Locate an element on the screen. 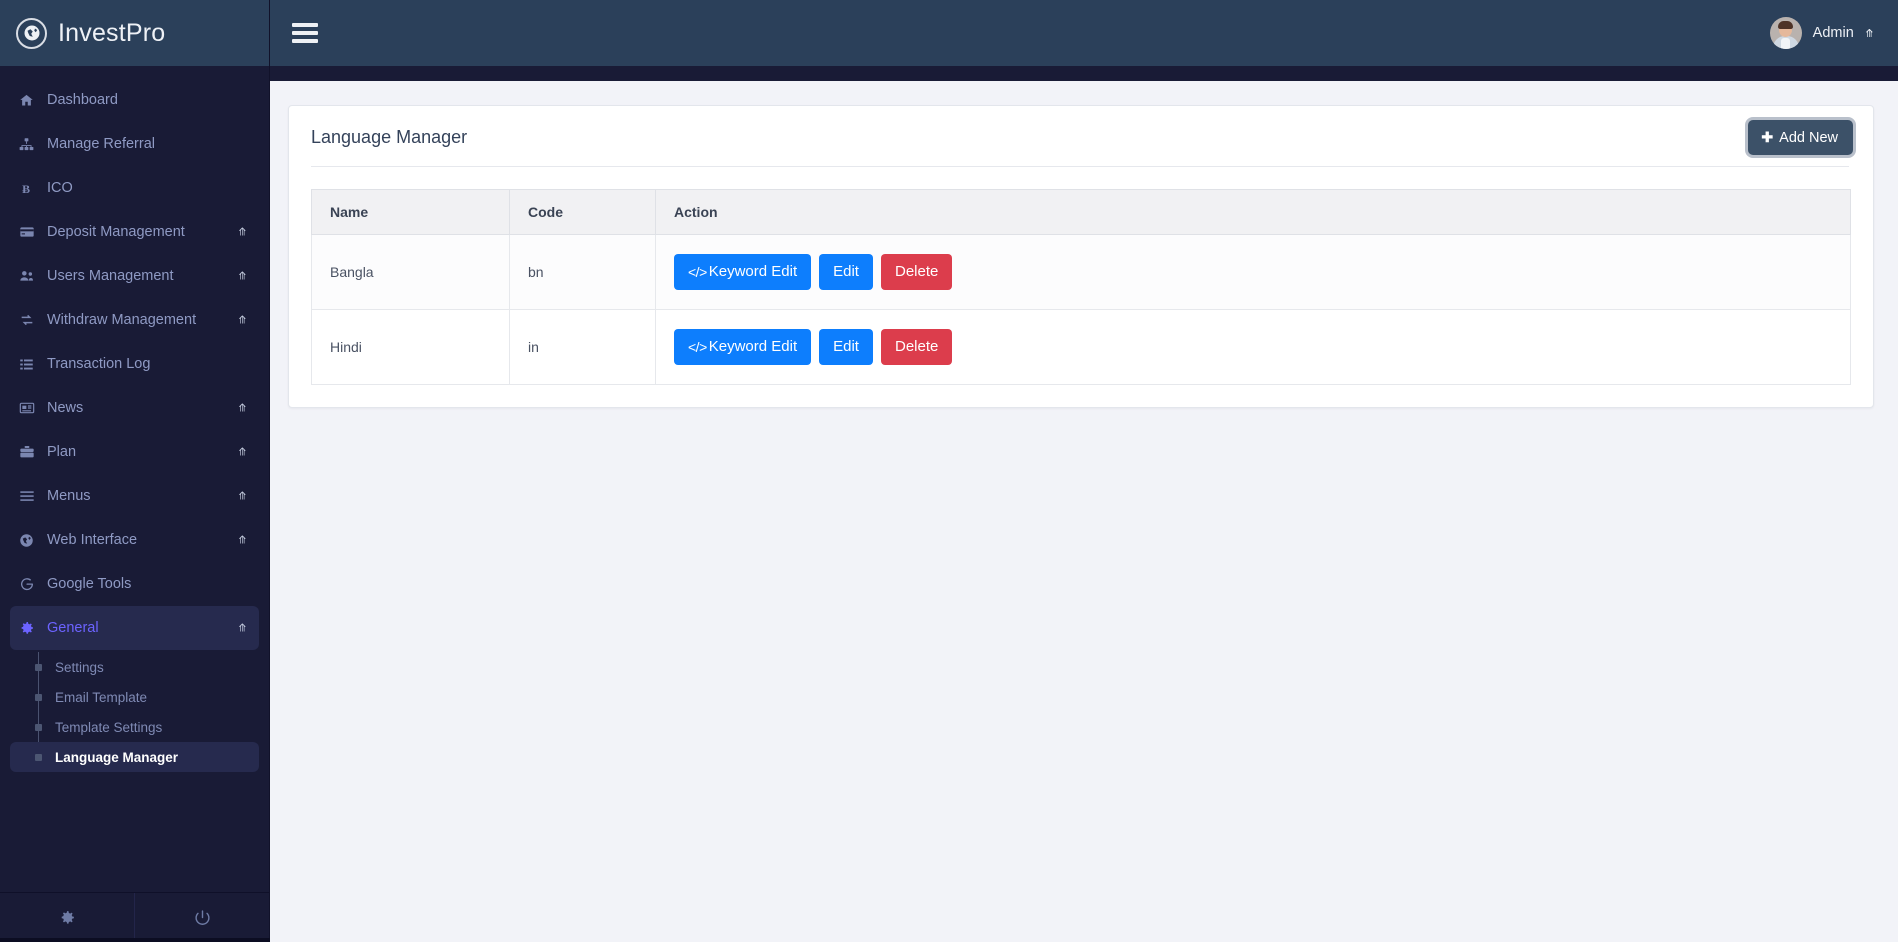 The height and width of the screenshot is (942, 1898). user-menu: Admin ⤊ is located at coordinates (1821, 33).